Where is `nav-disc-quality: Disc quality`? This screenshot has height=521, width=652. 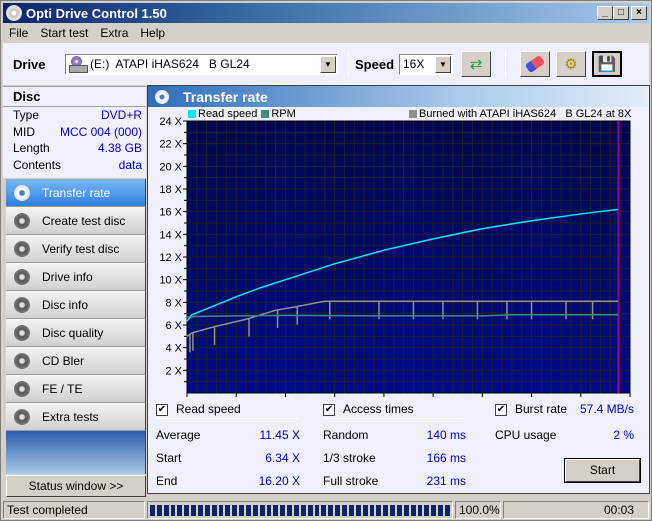
nav-disc-quality: Disc quality is located at coordinates (76, 333).